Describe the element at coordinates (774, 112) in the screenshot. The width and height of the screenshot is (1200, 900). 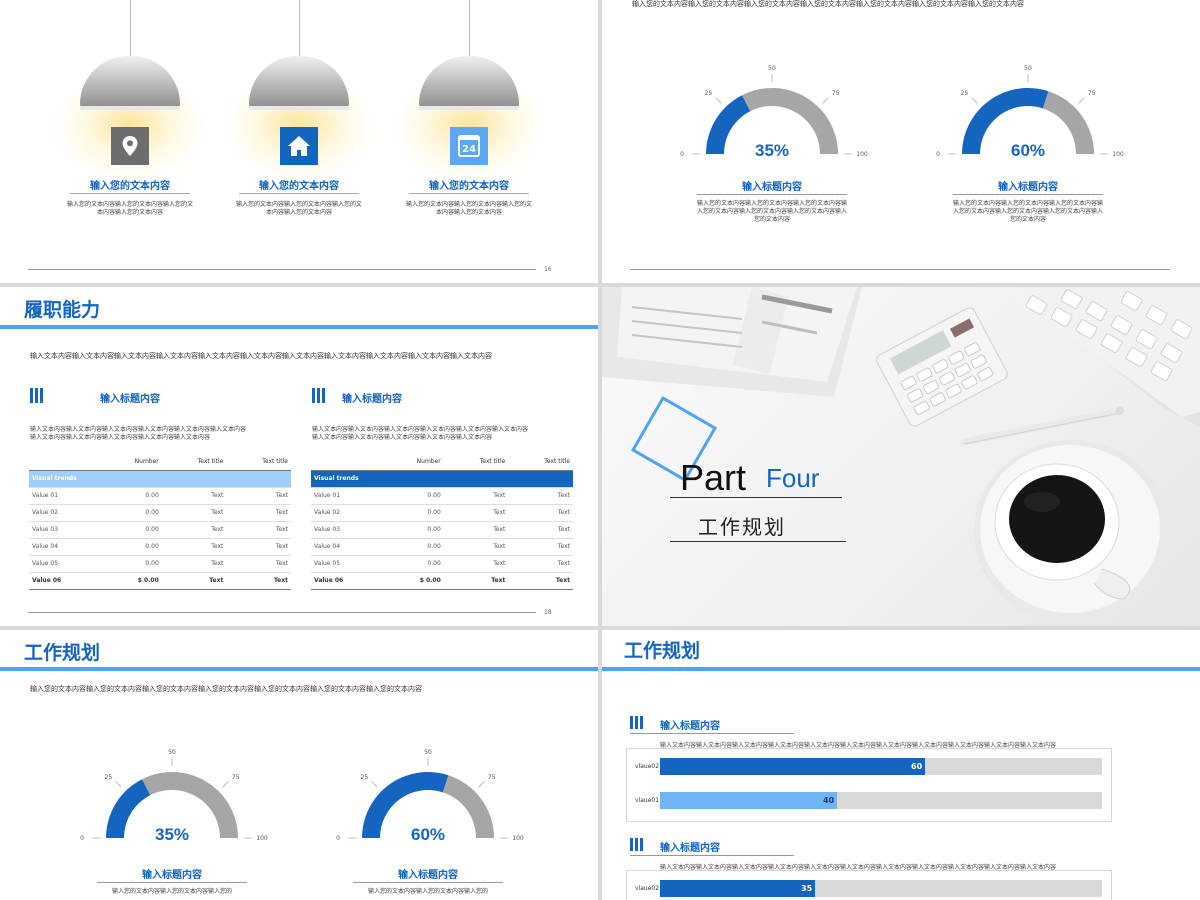
I see `gauge-chart: 0 25 50 75 100 35%` at that location.